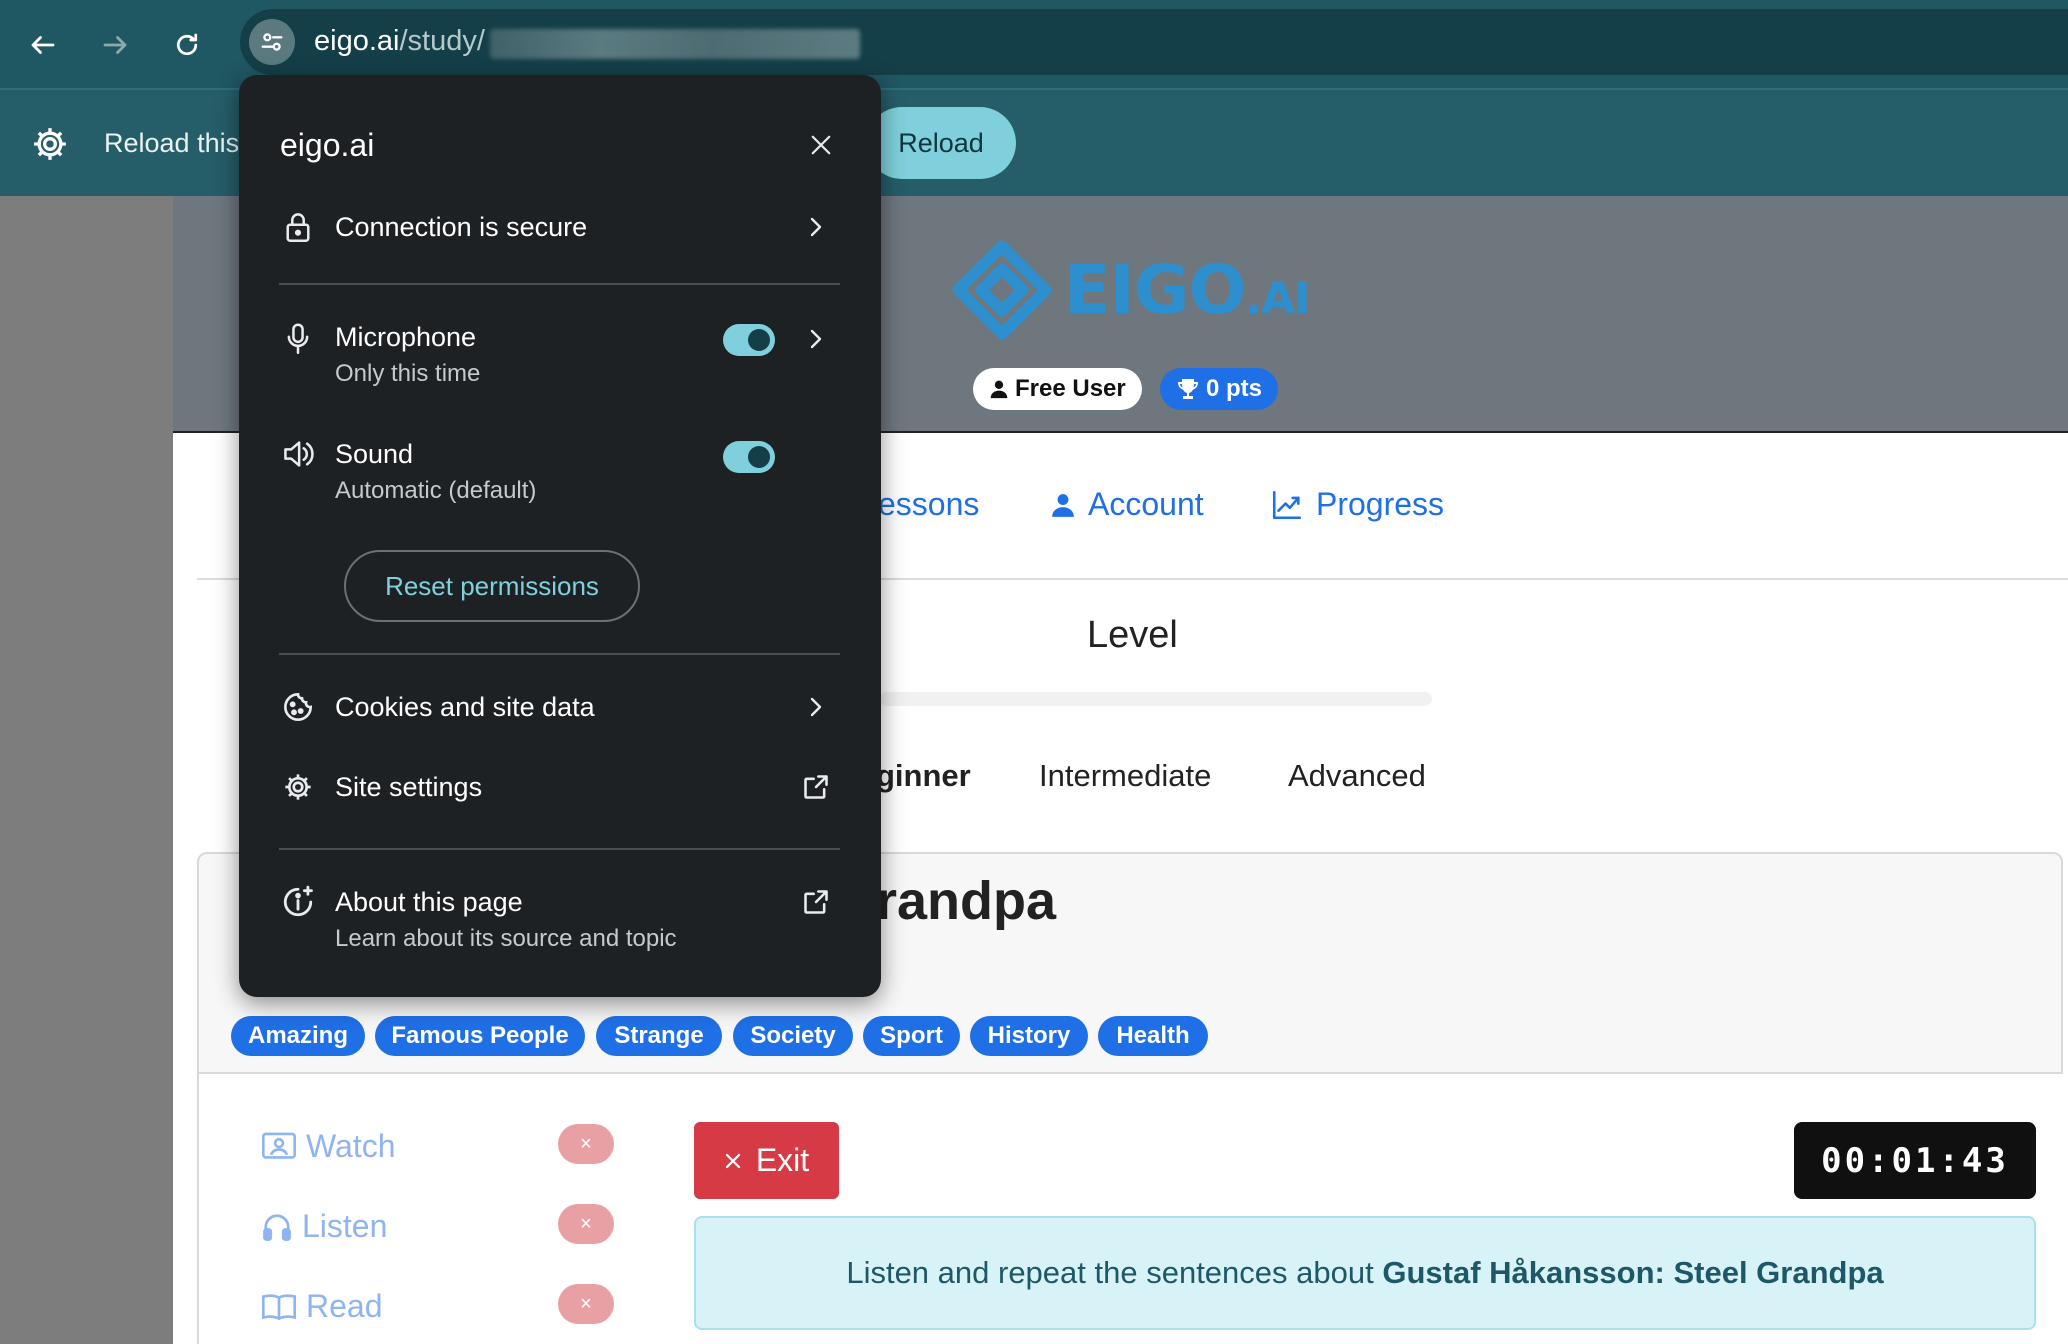  What do you see at coordinates (586, 1304) in the screenshot?
I see `read-status-badge: ×` at bounding box center [586, 1304].